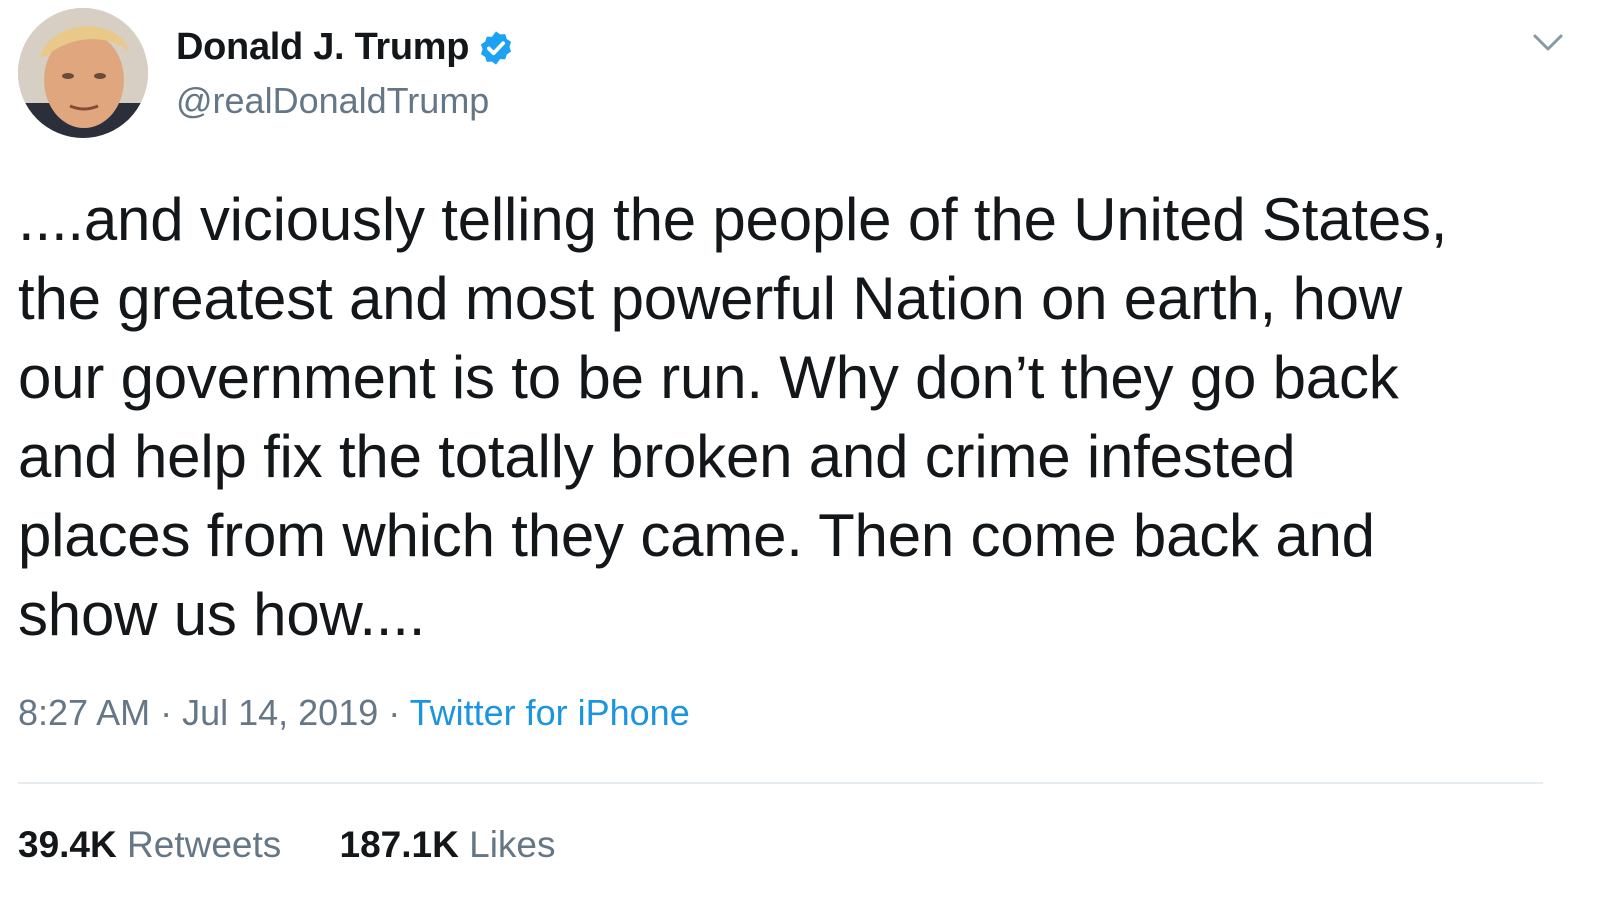 This screenshot has height=899, width=1600. What do you see at coordinates (84, 712) in the screenshot?
I see `tweet-time: 8:27 AM` at bounding box center [84, 712].